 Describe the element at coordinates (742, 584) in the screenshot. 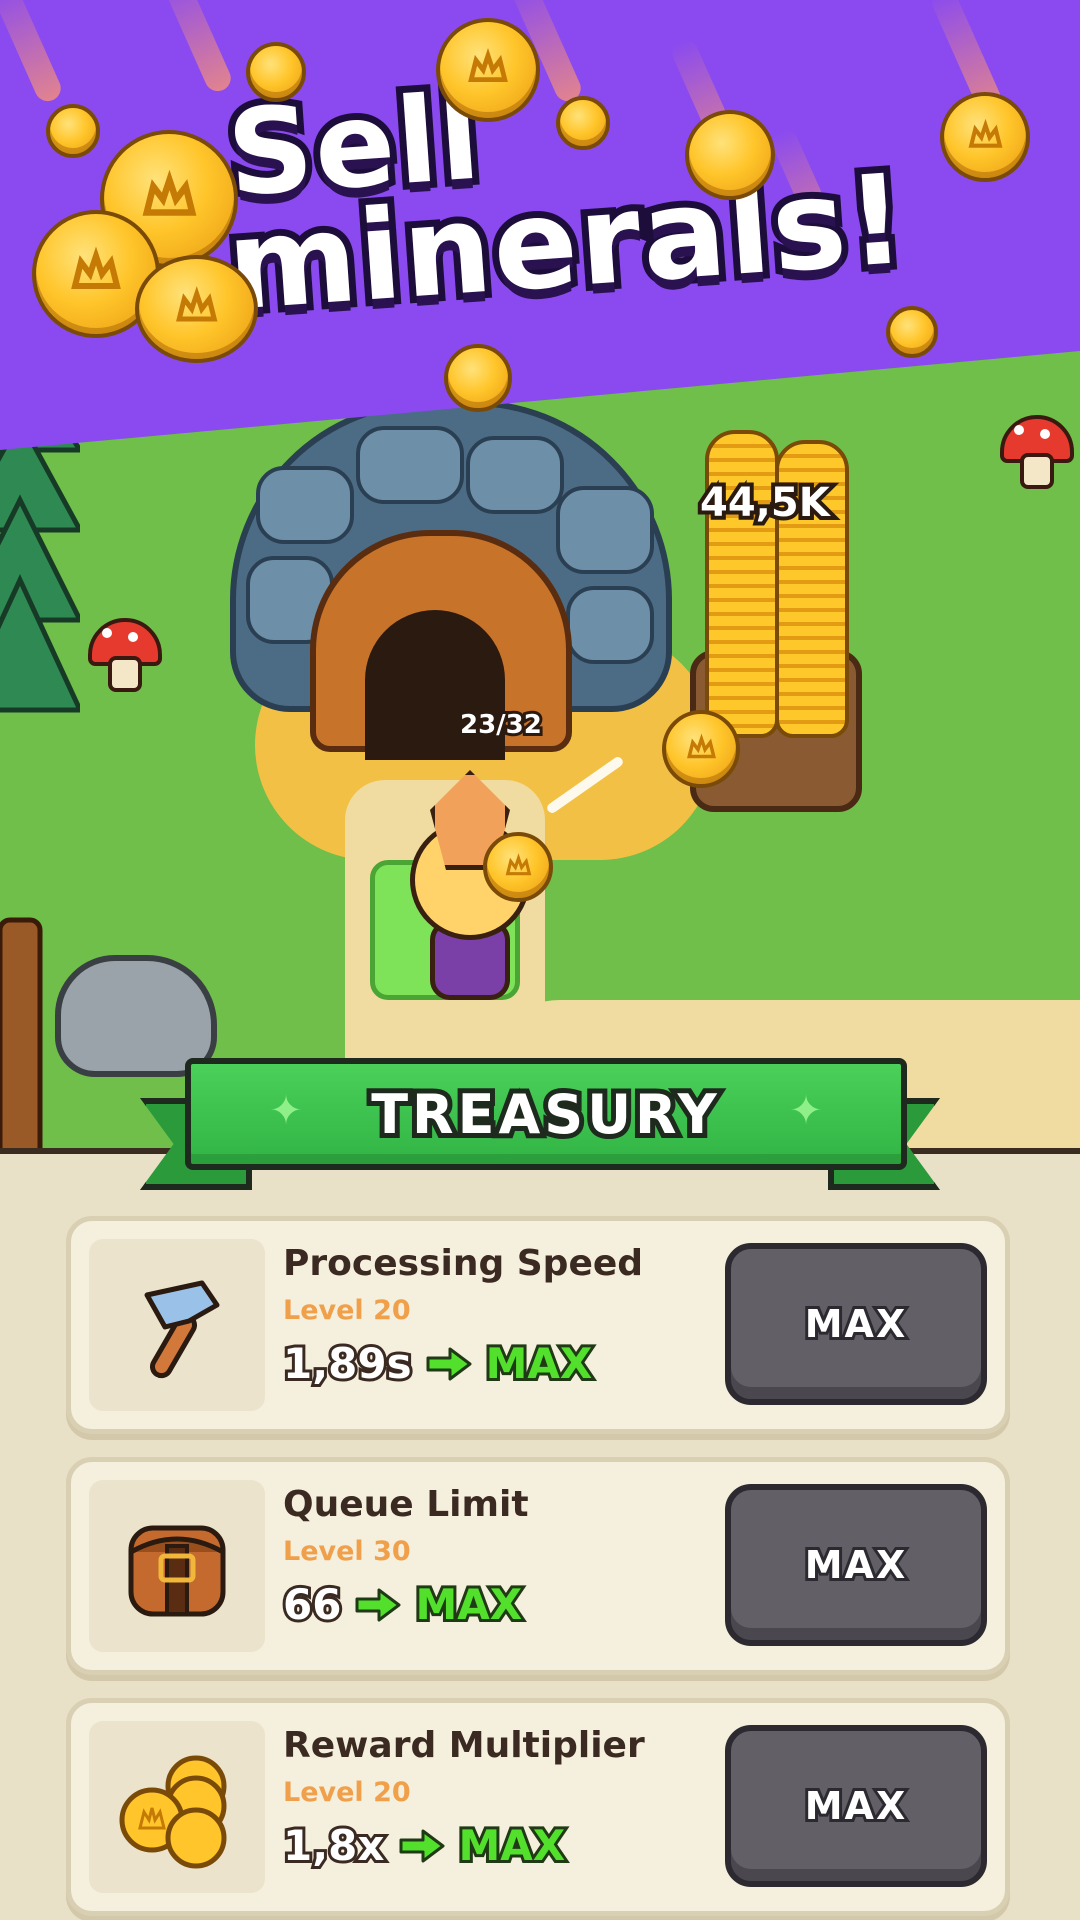

I see `coin-stack` at that location.